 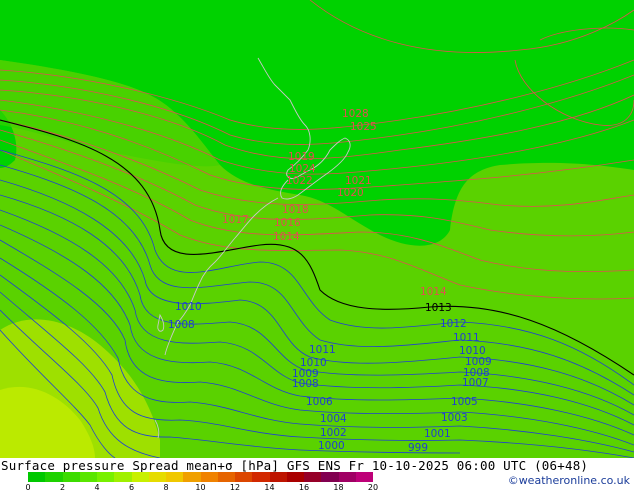 I want to click on colorbar-tick-label: 8, so click(x=166, y=487).